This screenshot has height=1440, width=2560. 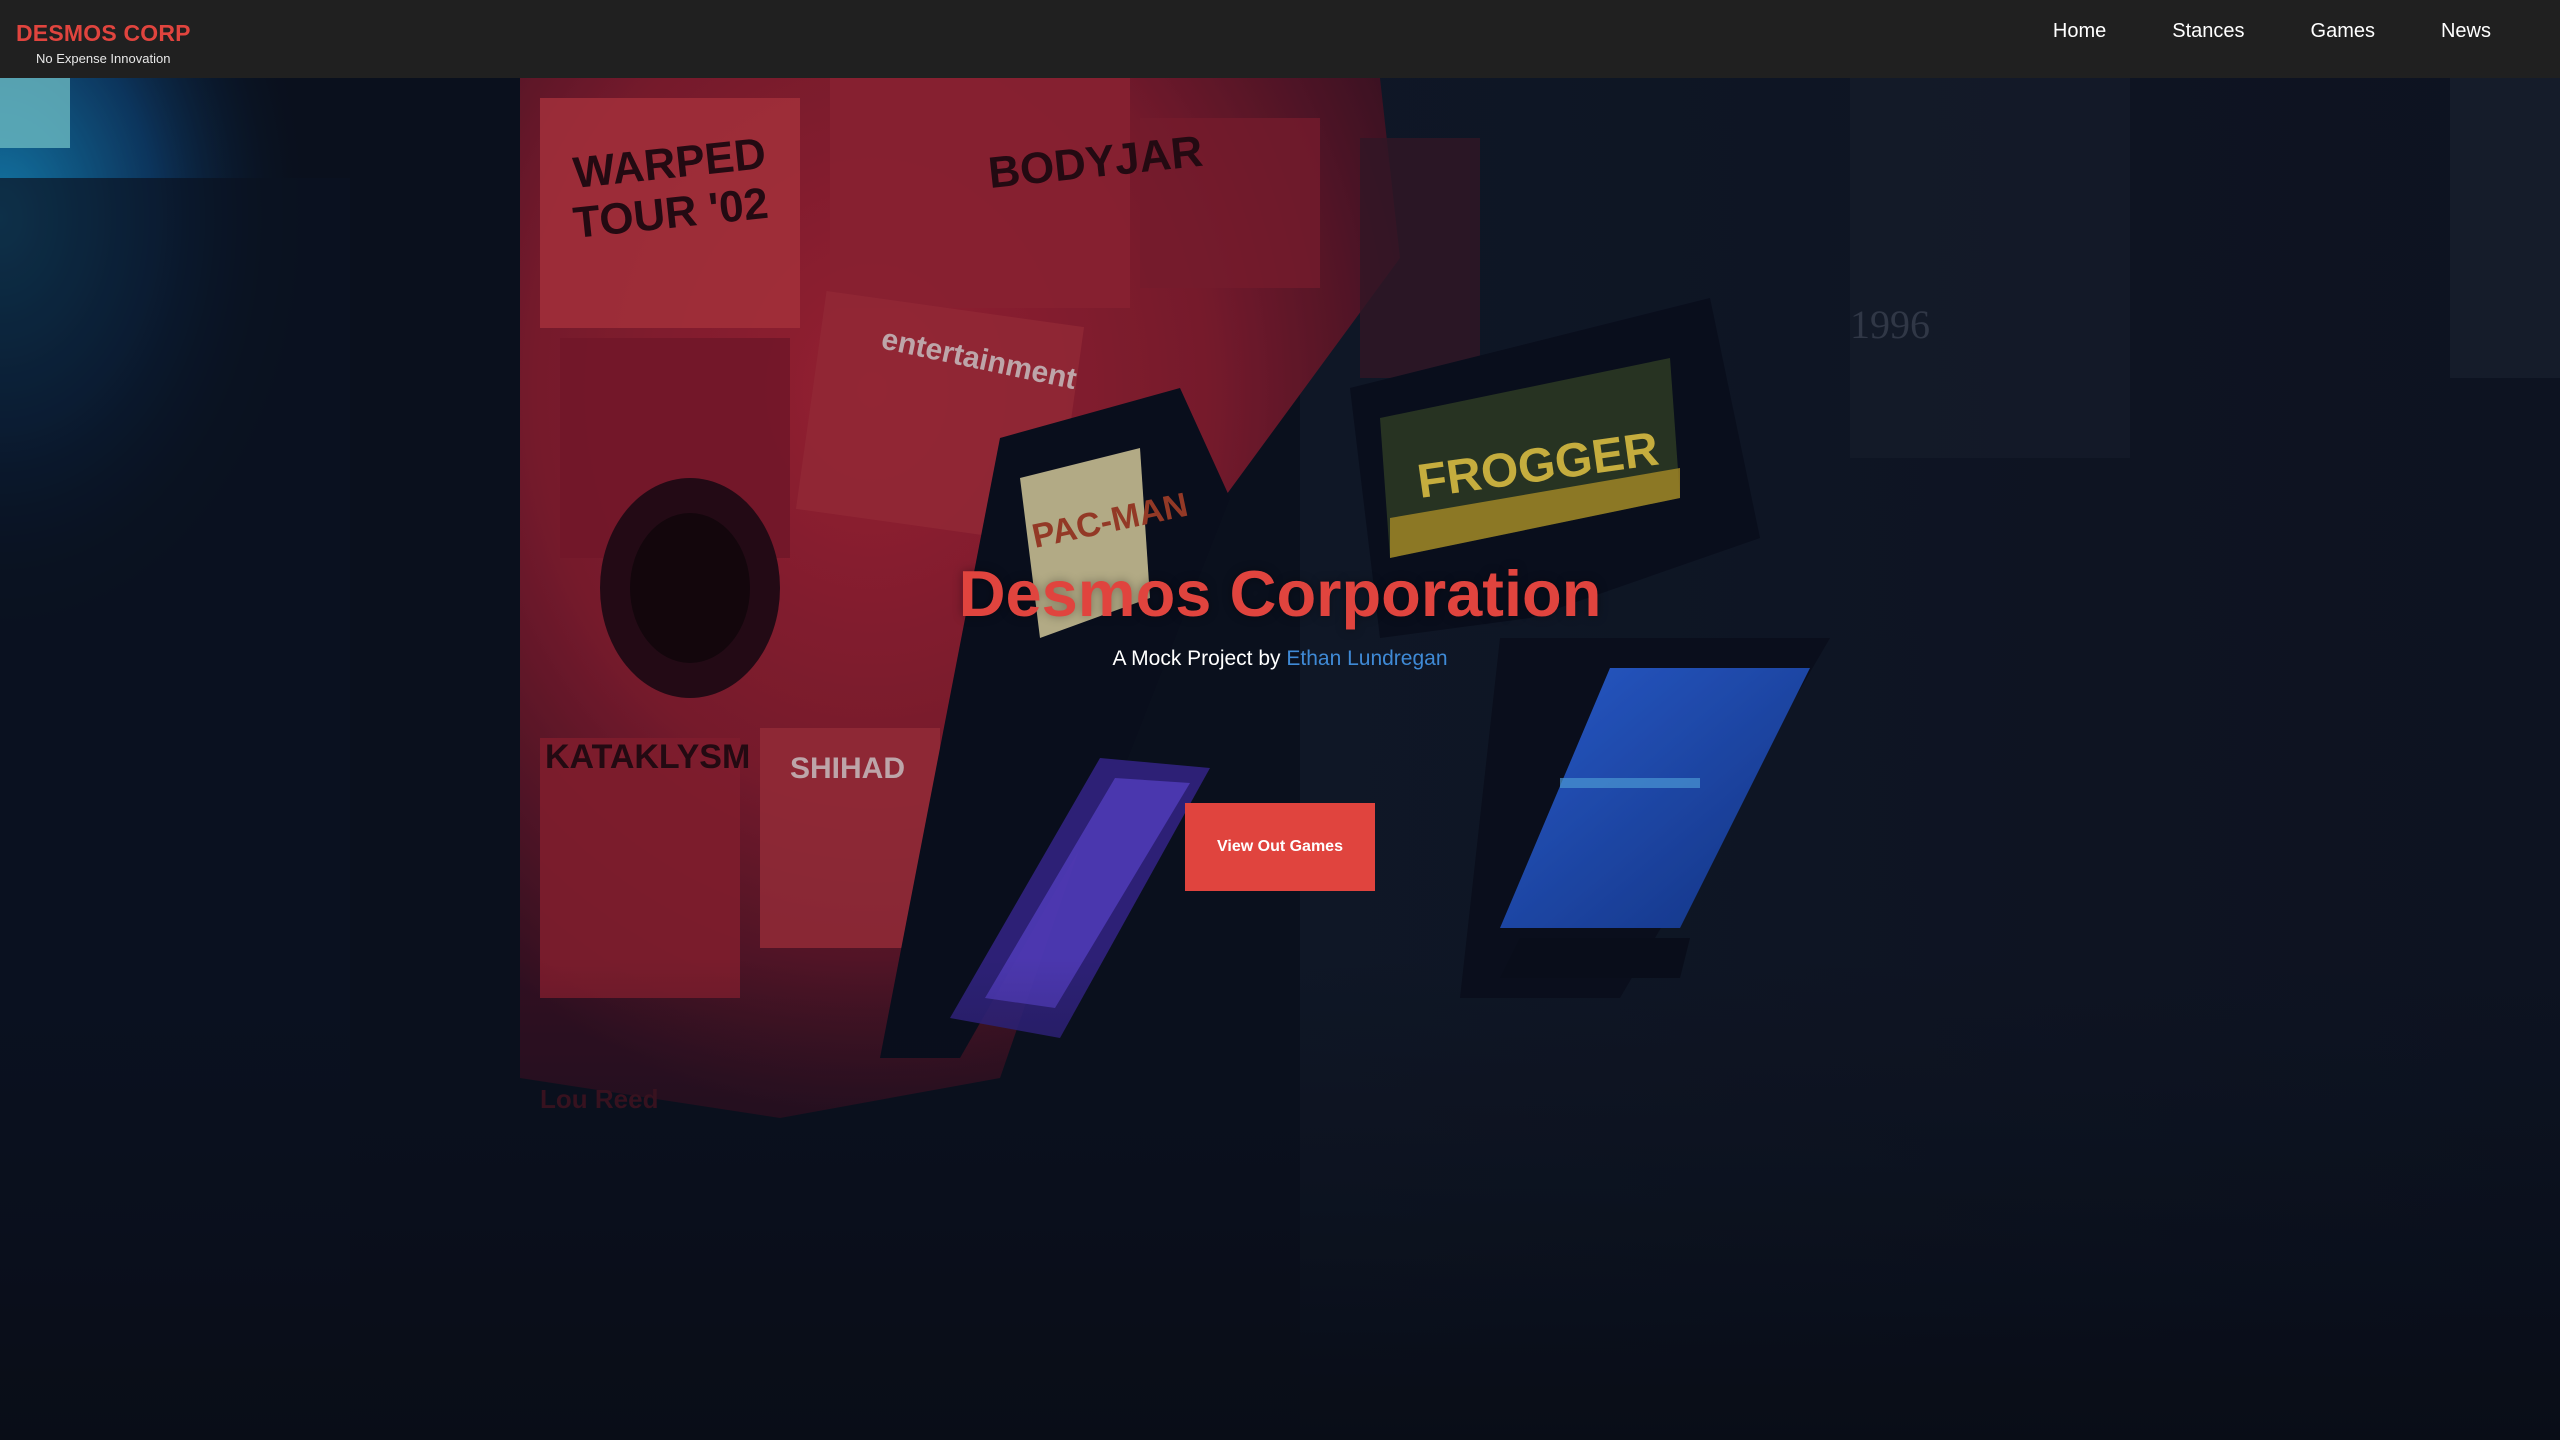 What do you see at coordinates (2208, 31) in the screenshot?
I see `nav-link-stances: Stances` at bounding box center [2208, 31].